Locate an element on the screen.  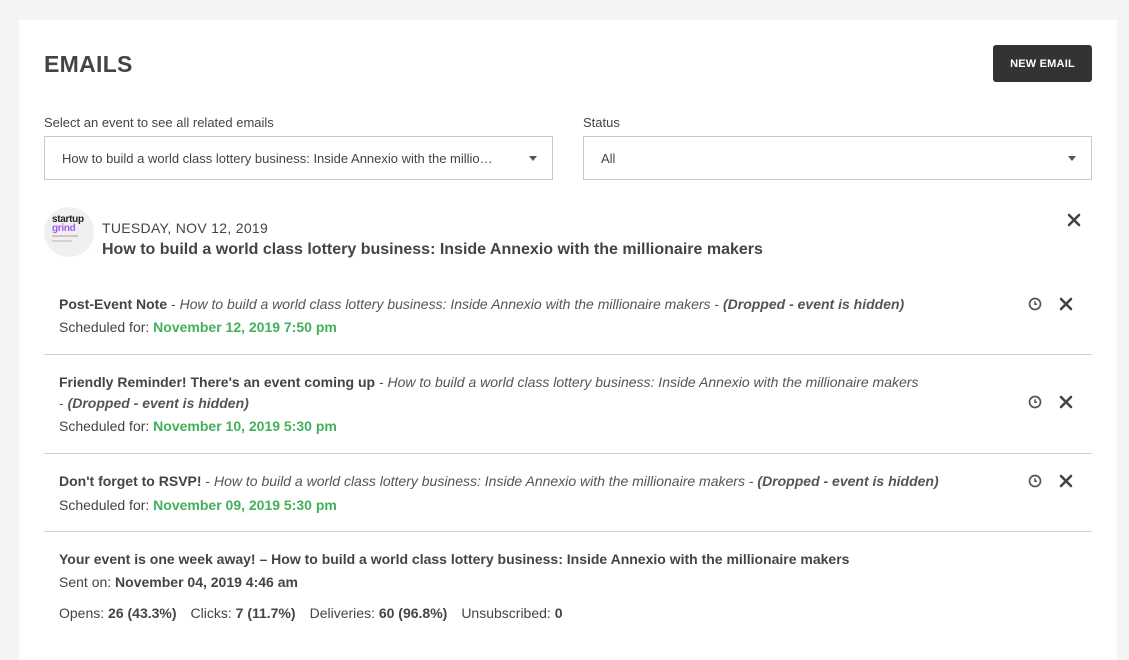
logo-text-grind: grind is located at coordinates (64, 228).